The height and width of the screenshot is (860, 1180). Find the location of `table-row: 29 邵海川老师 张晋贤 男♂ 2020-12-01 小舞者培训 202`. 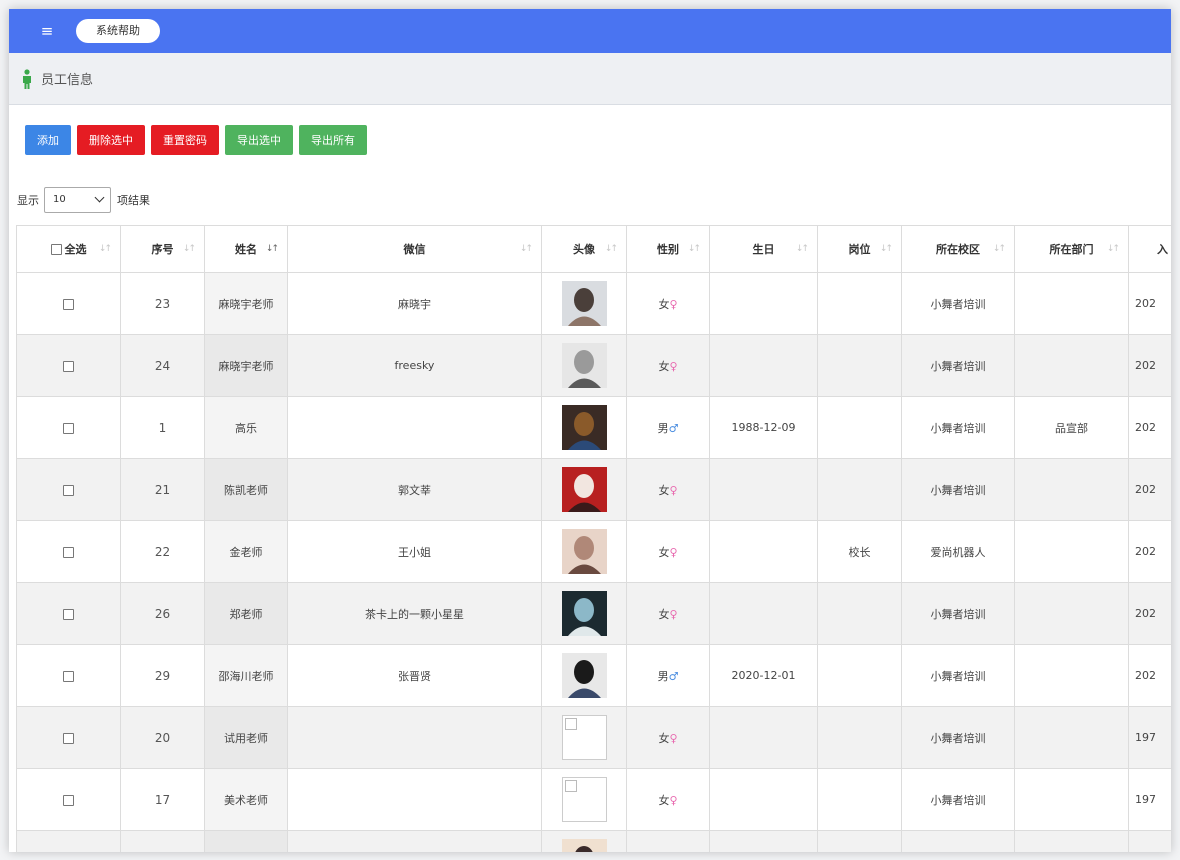

table-row: 29 邵海川老师 张晋贤 男♂ 2020-12-01 小舞者培训 202 is located at coordinates (593, 675).